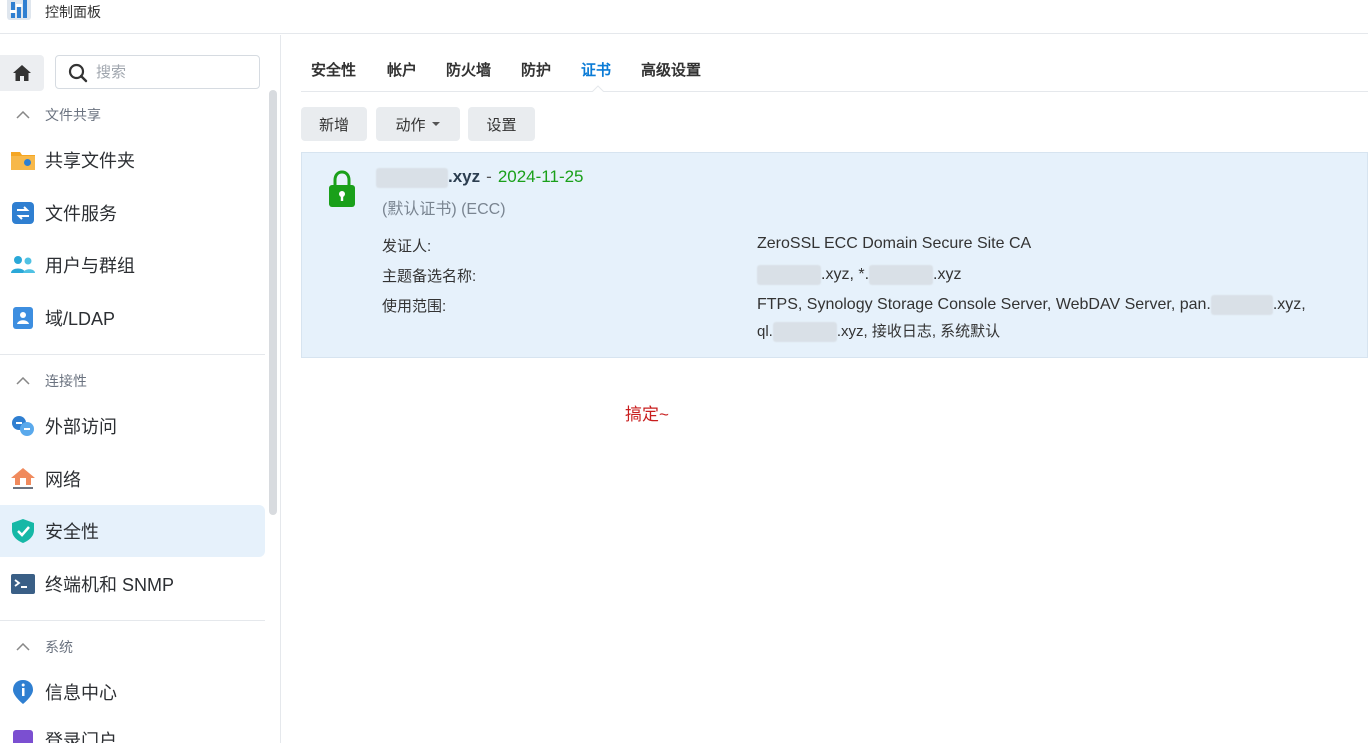  Describe the element at coordinates (22, 264) in the screenshot. I see `users-icon` at that location.